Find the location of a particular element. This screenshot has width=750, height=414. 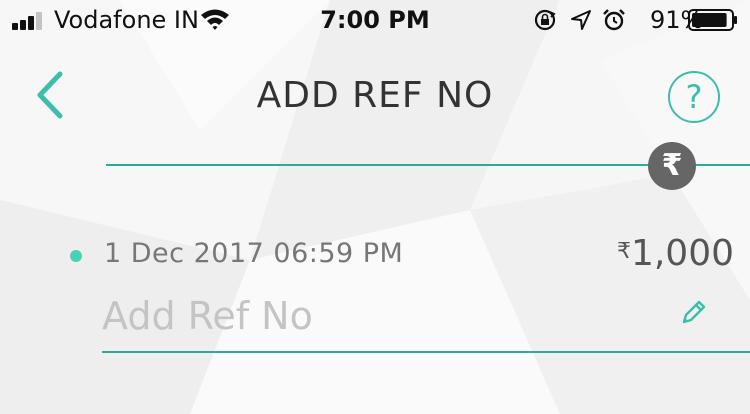

status-bar: Vodafone IN 7:00 PM 91% is located at coordinates (375, 20).